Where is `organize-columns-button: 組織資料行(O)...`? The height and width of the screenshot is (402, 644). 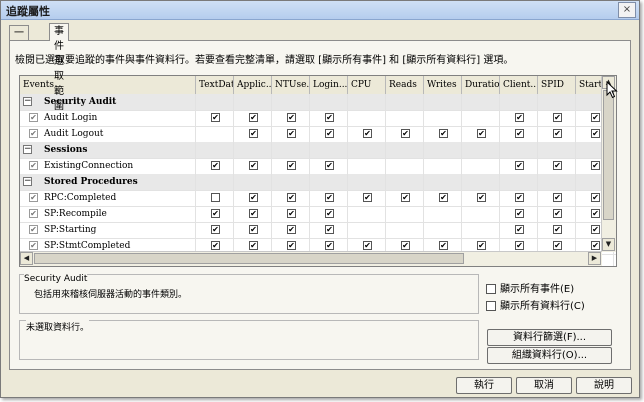
organize-columns-button: 組織資料行(O)... is located at coordinates (549, 355).